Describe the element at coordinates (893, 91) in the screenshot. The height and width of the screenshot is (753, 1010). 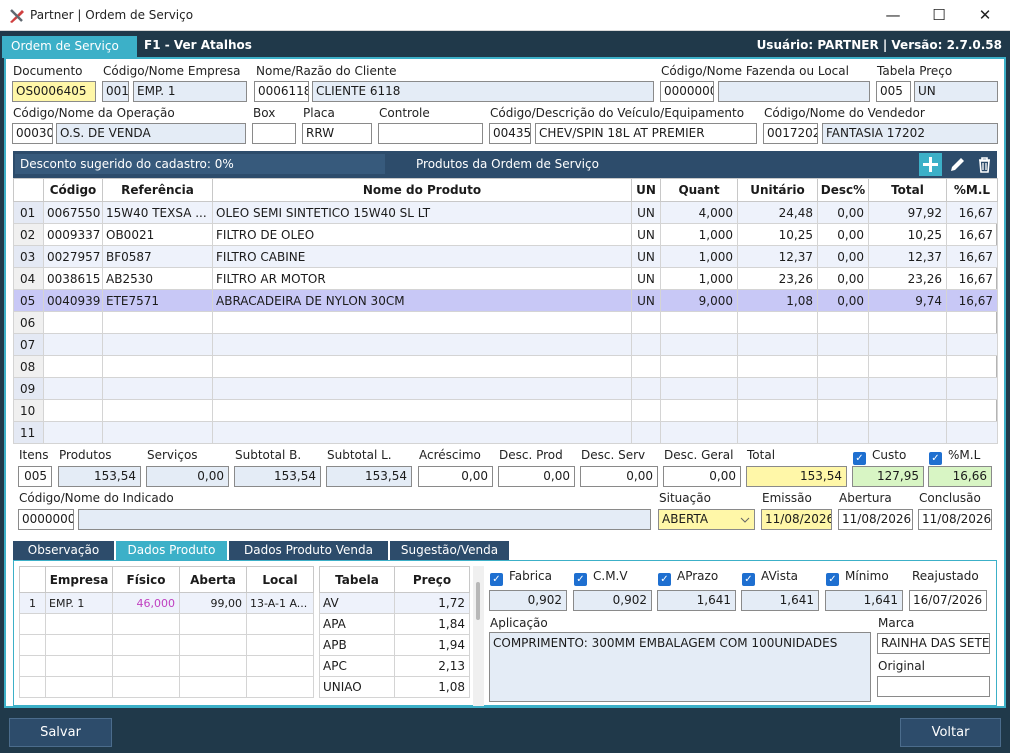
I see `tabela-code-field: 005` at that location.